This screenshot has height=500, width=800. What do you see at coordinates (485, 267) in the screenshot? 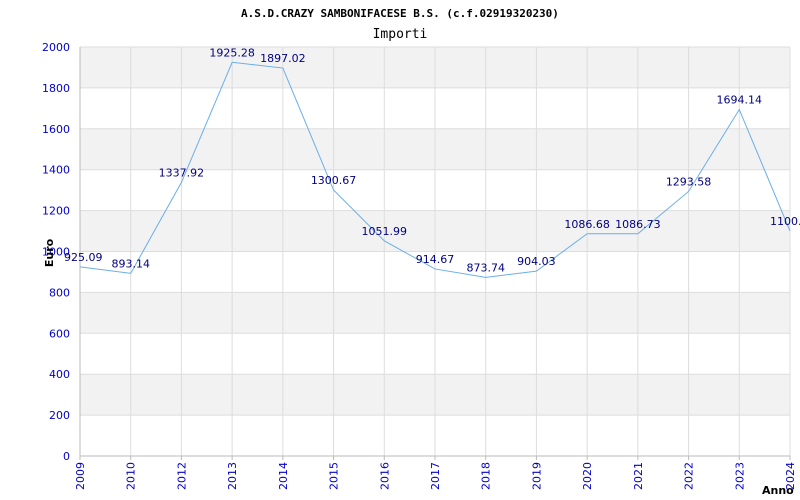
I see `data-label: 873.74` at bounding box center [485, 267].